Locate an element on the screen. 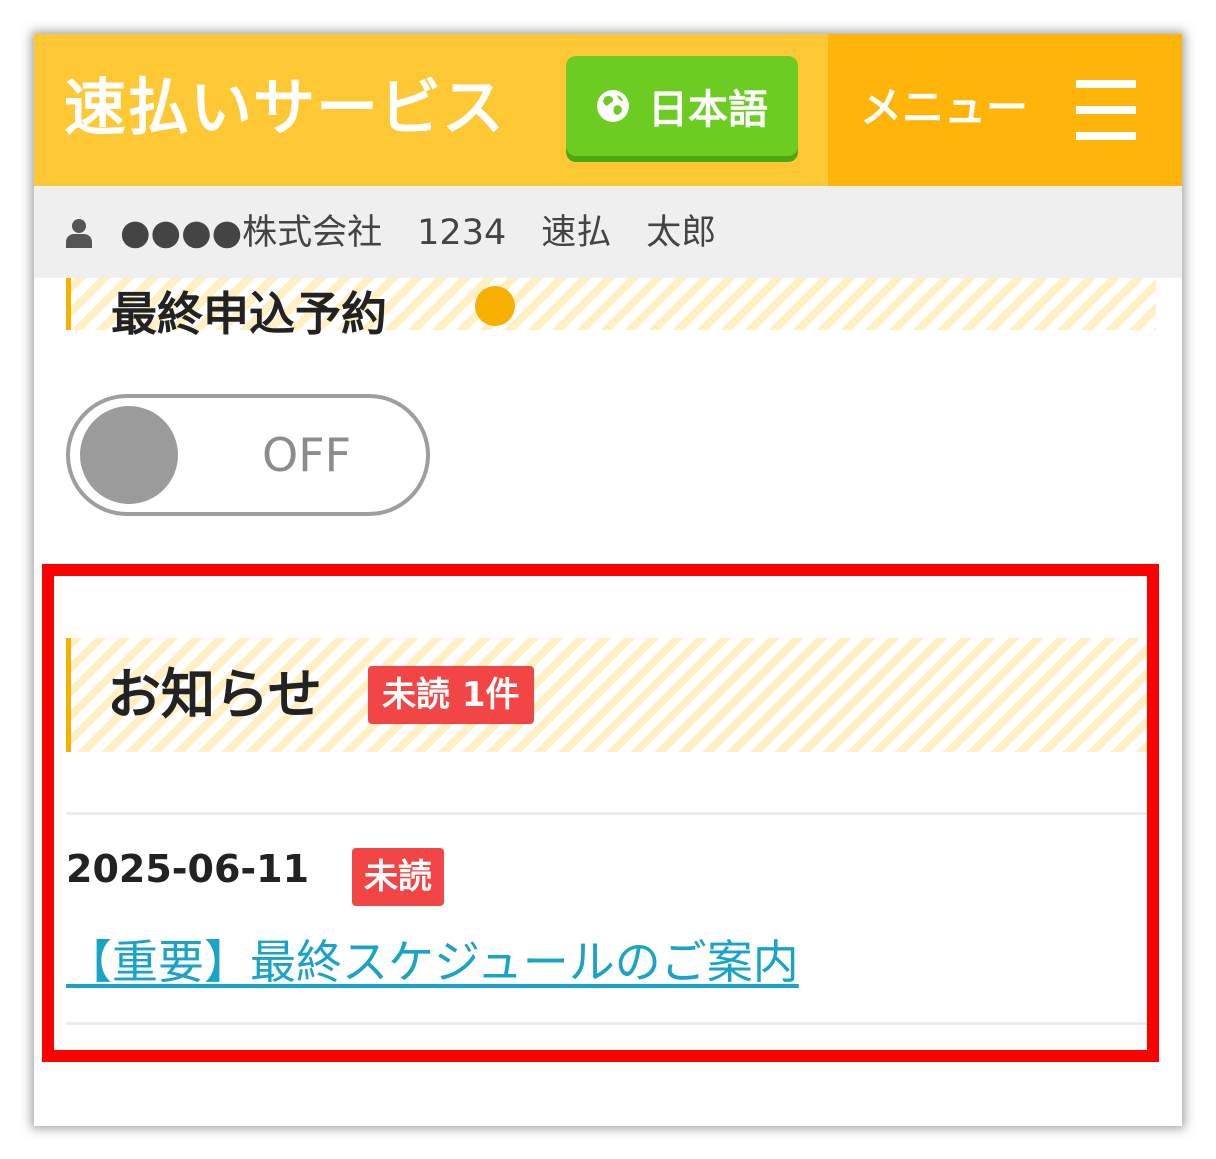 The height and width of the screenshot is (1159, 1216). language-button-label: 日本語 is located at coordinates (708, 110).